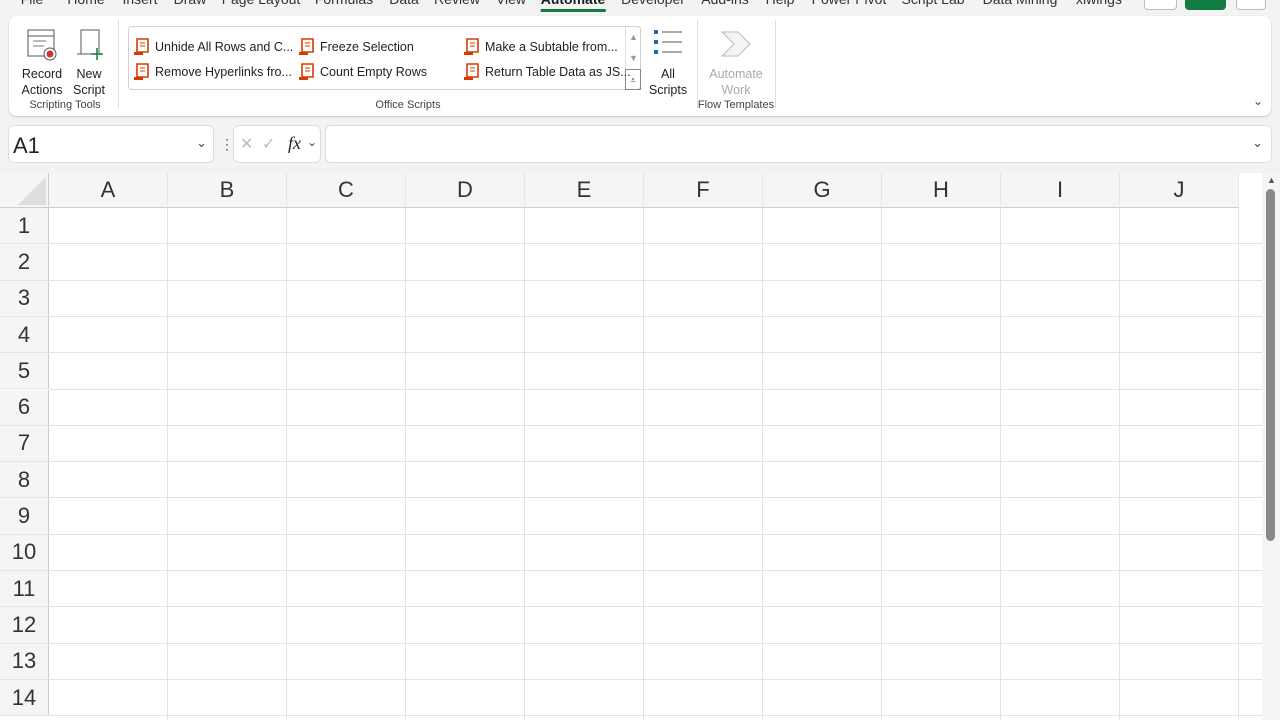 This screenshot has height=720, width=1280. Describe the element at coordinates (1251, 5) in the screenshot. I see `more-button` at that location.